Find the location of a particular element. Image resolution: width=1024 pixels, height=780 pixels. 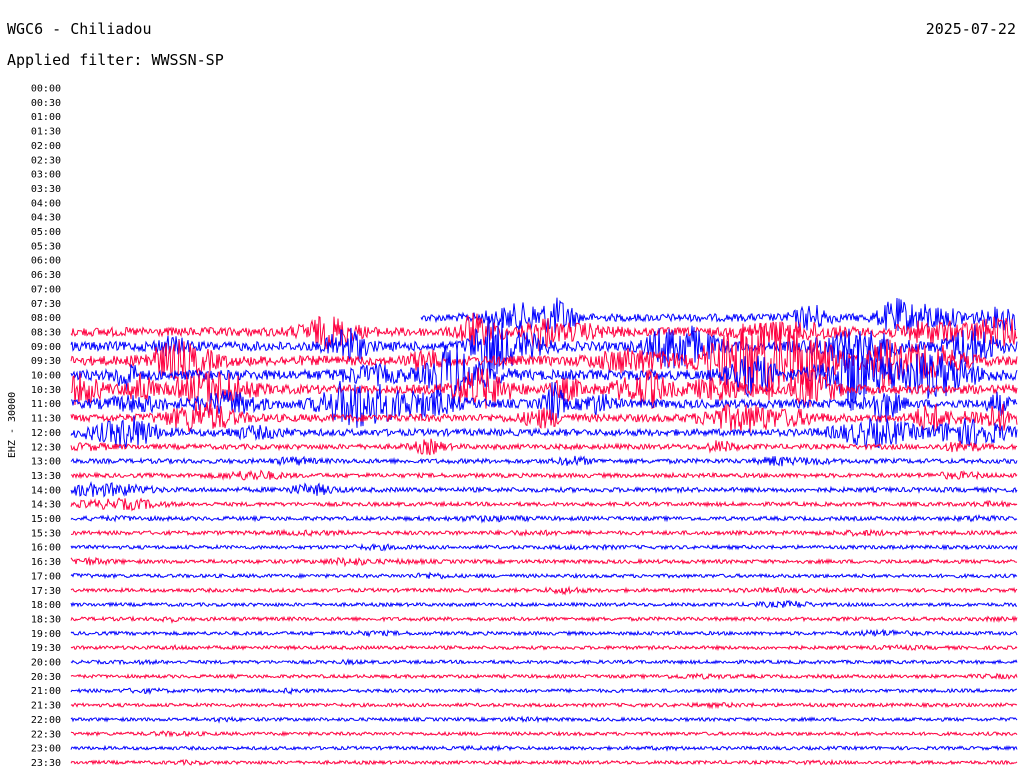

time-tick-label: 19:00 is located at coordinates (46, 634).